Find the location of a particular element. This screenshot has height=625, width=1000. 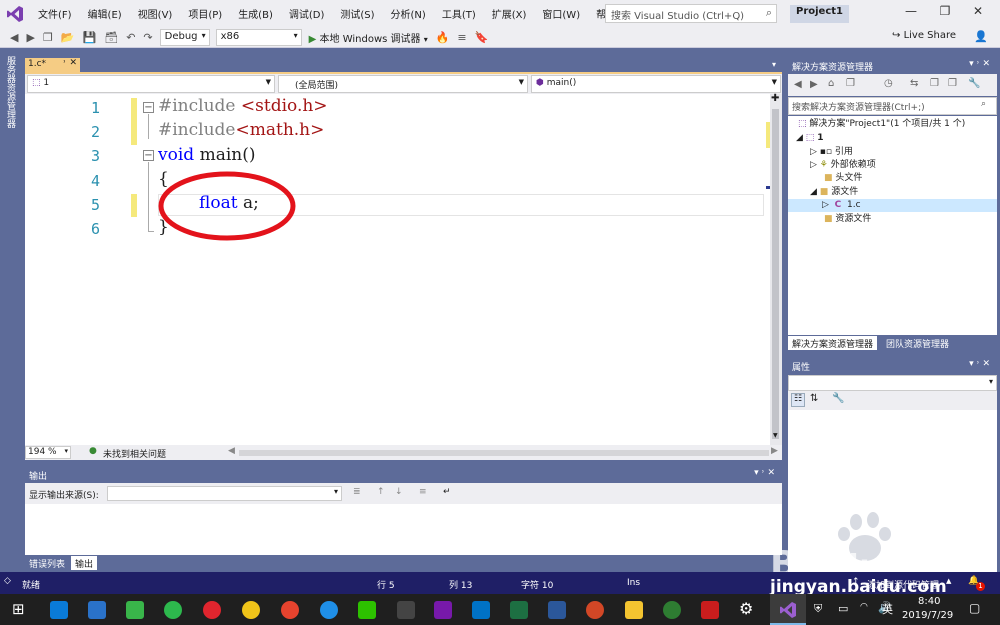

collapse-all-icon: ❐ is located at coordinates (934, 83).